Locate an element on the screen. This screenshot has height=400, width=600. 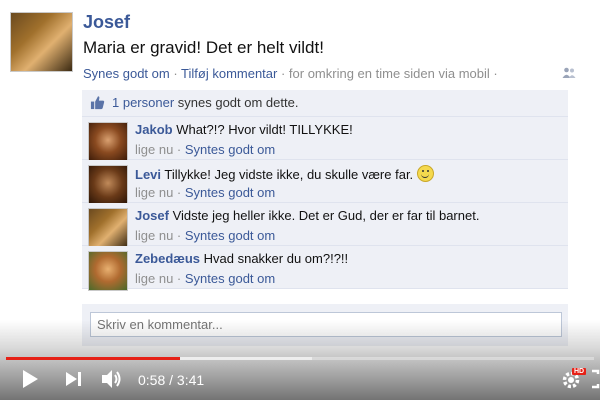
comment-body: Zebedæus Hvad snakker du om?!?!! is located at coordinates (241, 258).